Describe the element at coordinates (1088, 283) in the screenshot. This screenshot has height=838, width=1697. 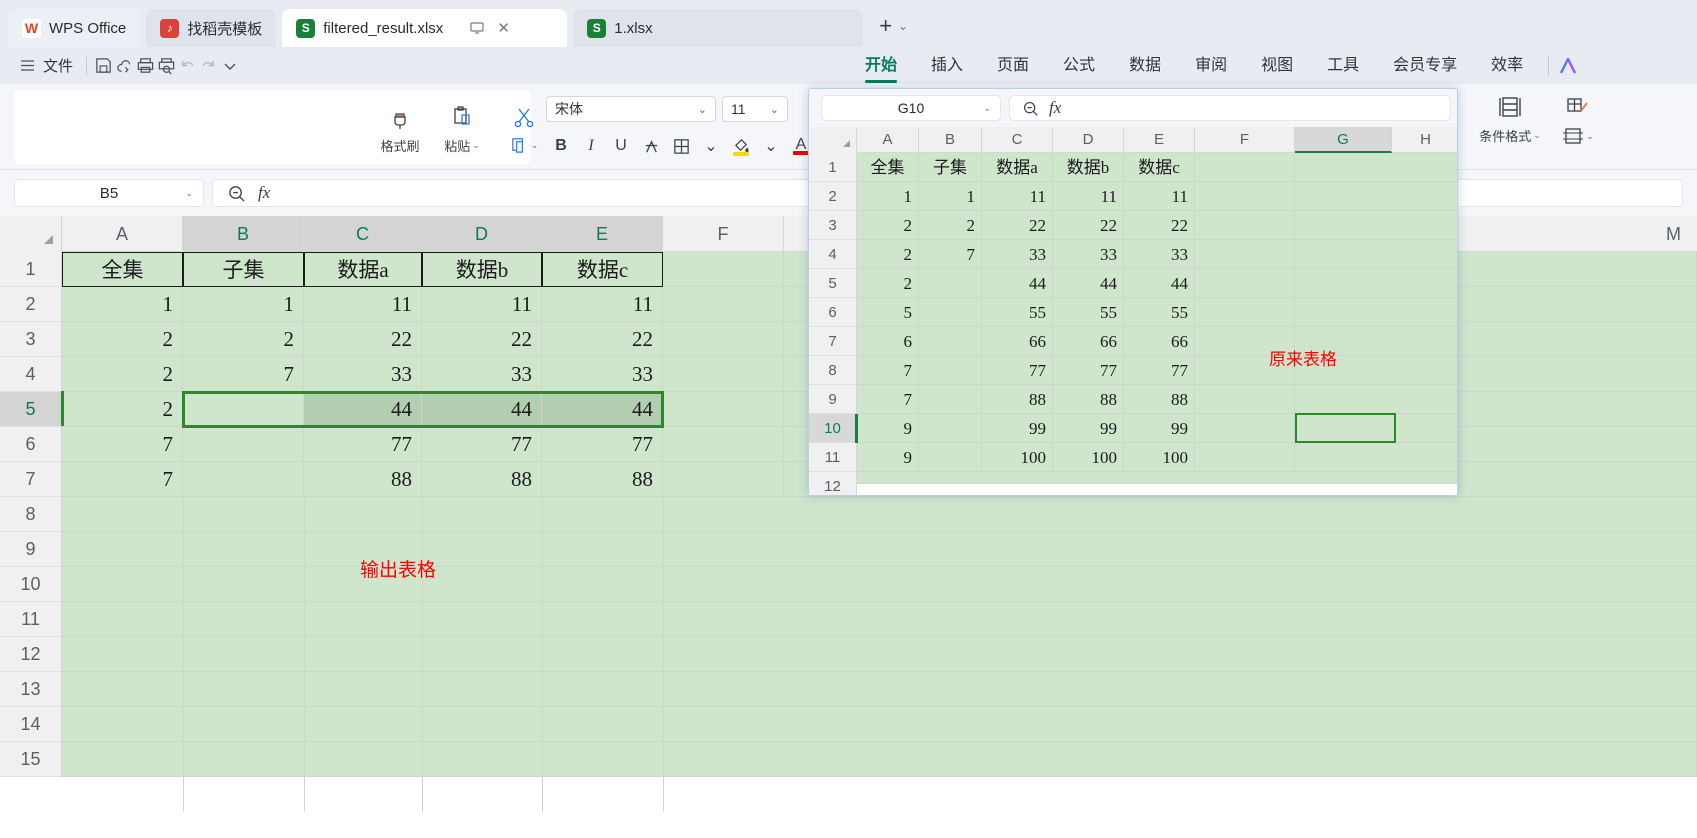
I see `overlay-cell-d5: 44` at that location.